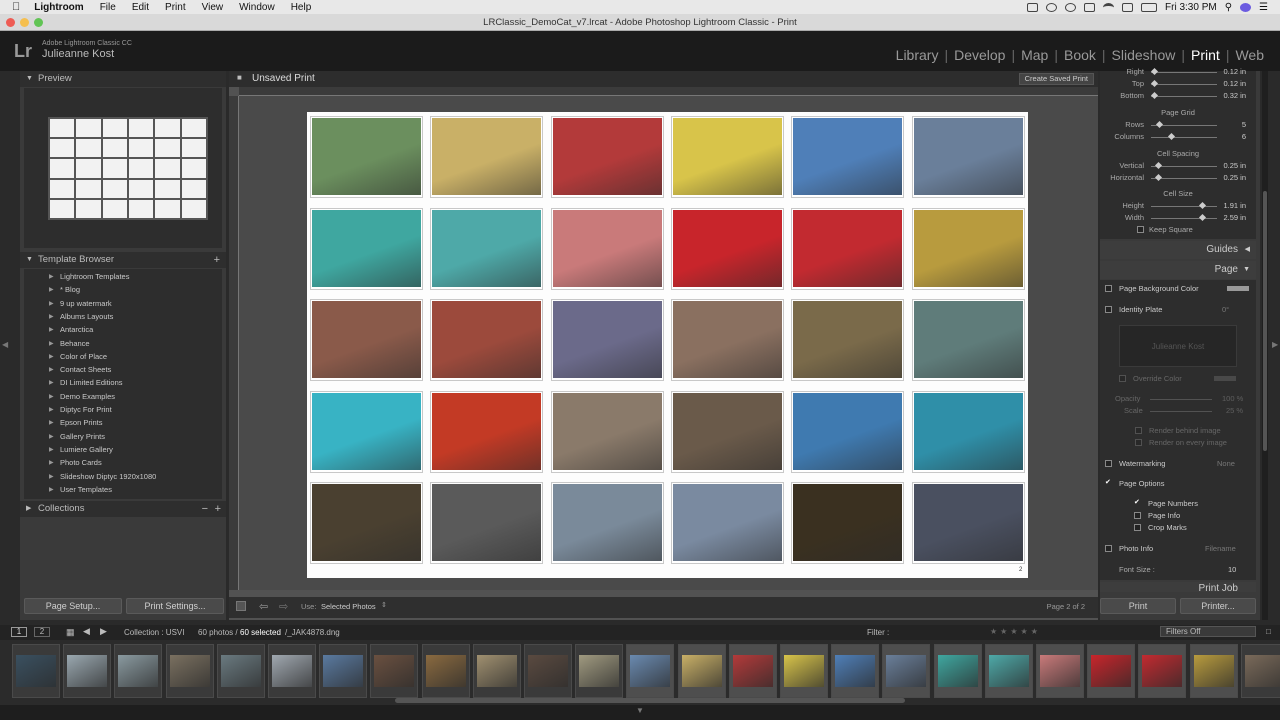 Image resolution: width=1280 pixels, height=720 pixels. I want to click on battery-icon, so click(1149, 7).